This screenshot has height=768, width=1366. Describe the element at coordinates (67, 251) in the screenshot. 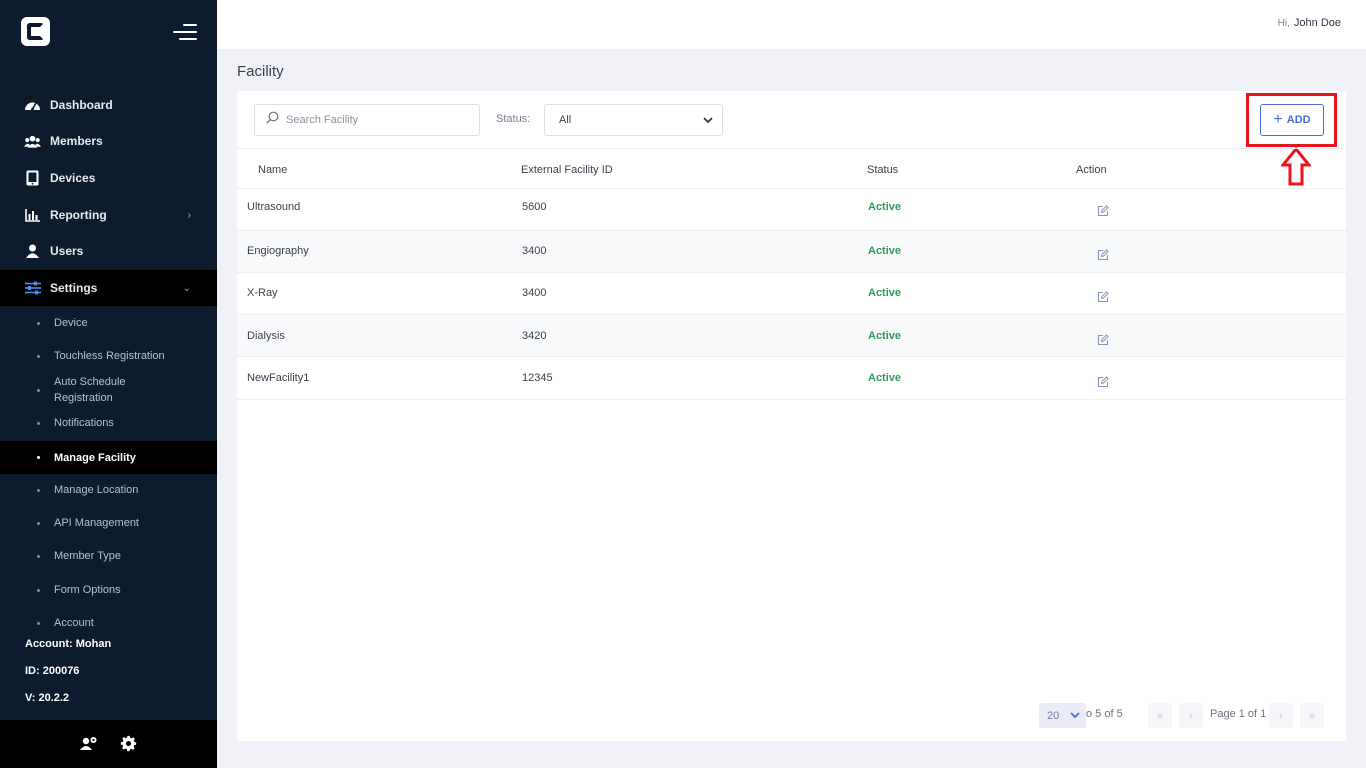

I see `sidebar-item-label: Users` at that location.